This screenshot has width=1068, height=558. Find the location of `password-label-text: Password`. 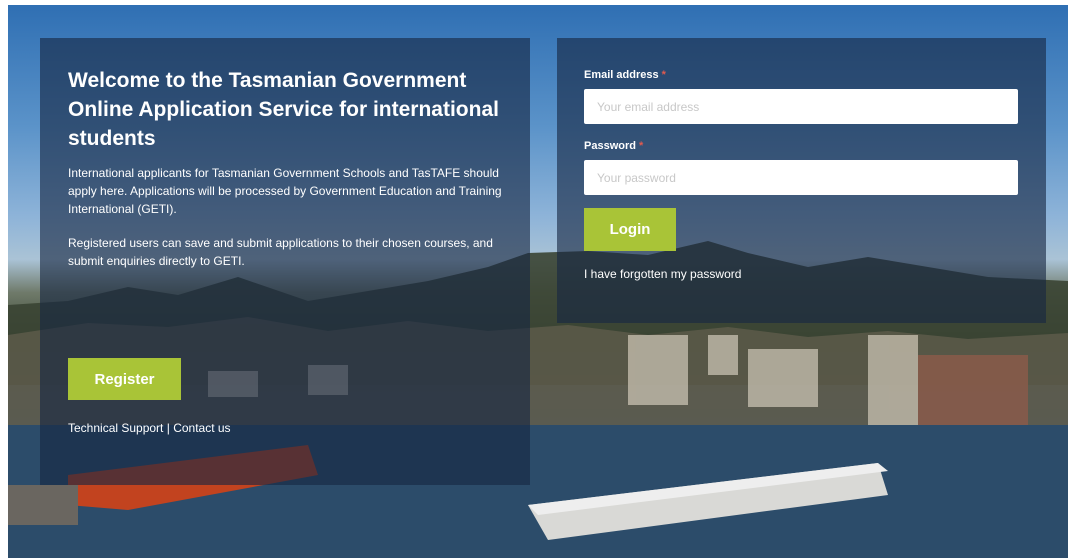

password-label-text: Password is located at coordinates (610, 146).